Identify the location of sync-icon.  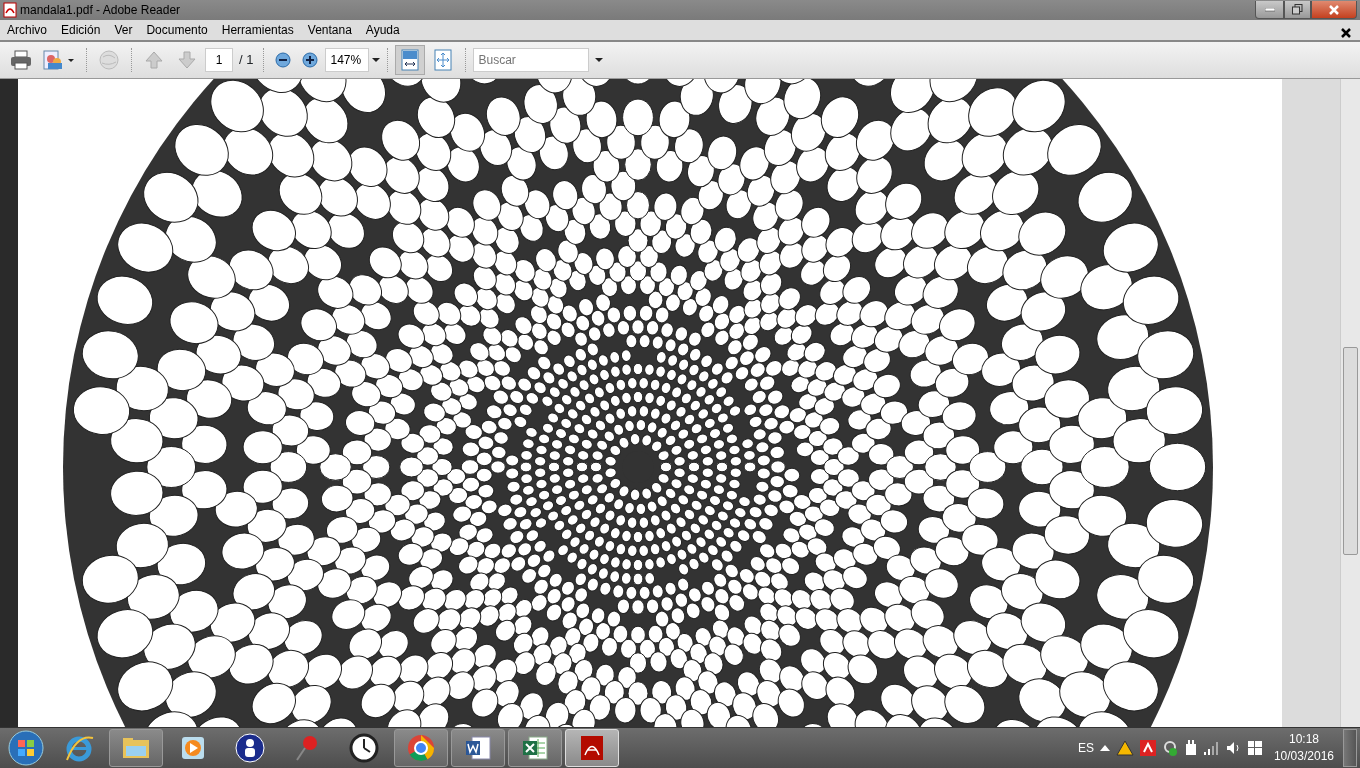
(1169, 748).